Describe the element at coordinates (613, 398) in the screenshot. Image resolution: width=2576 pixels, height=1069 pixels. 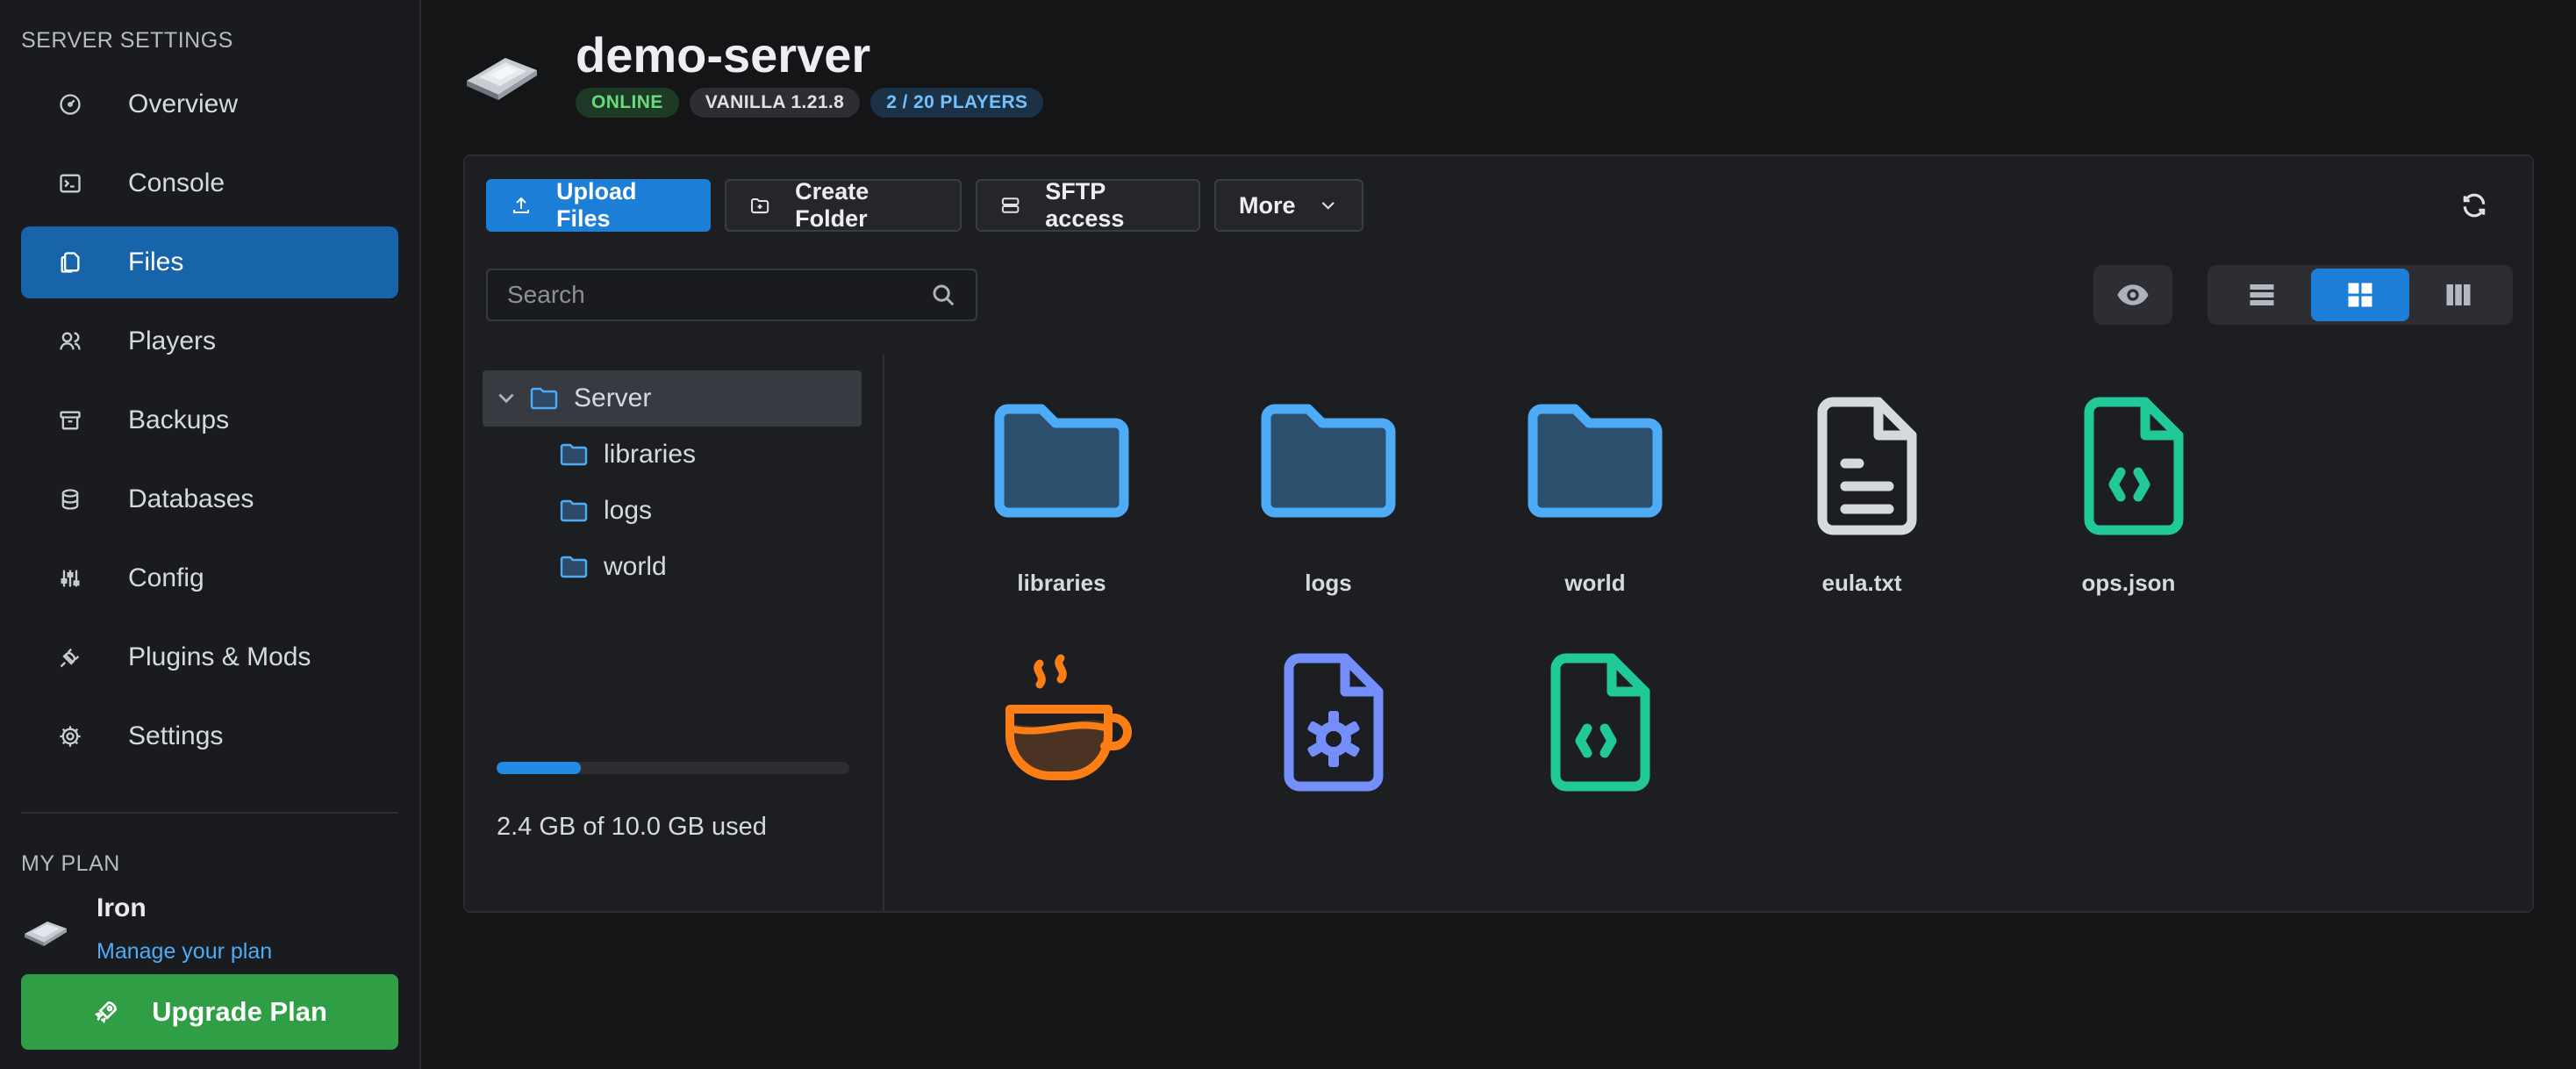
I see `tree-item-label: Server` at that location.